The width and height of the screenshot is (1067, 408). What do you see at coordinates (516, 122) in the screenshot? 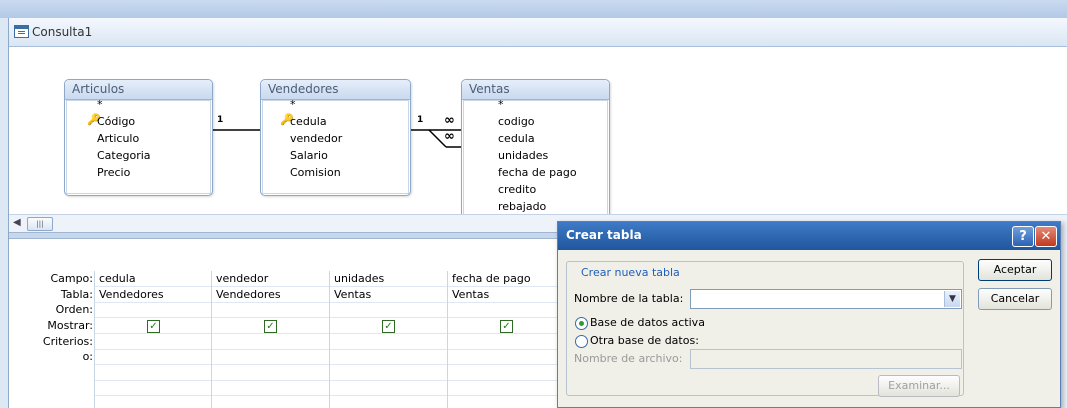
I see `field-item: codigo` at bounding box center [516, 122].